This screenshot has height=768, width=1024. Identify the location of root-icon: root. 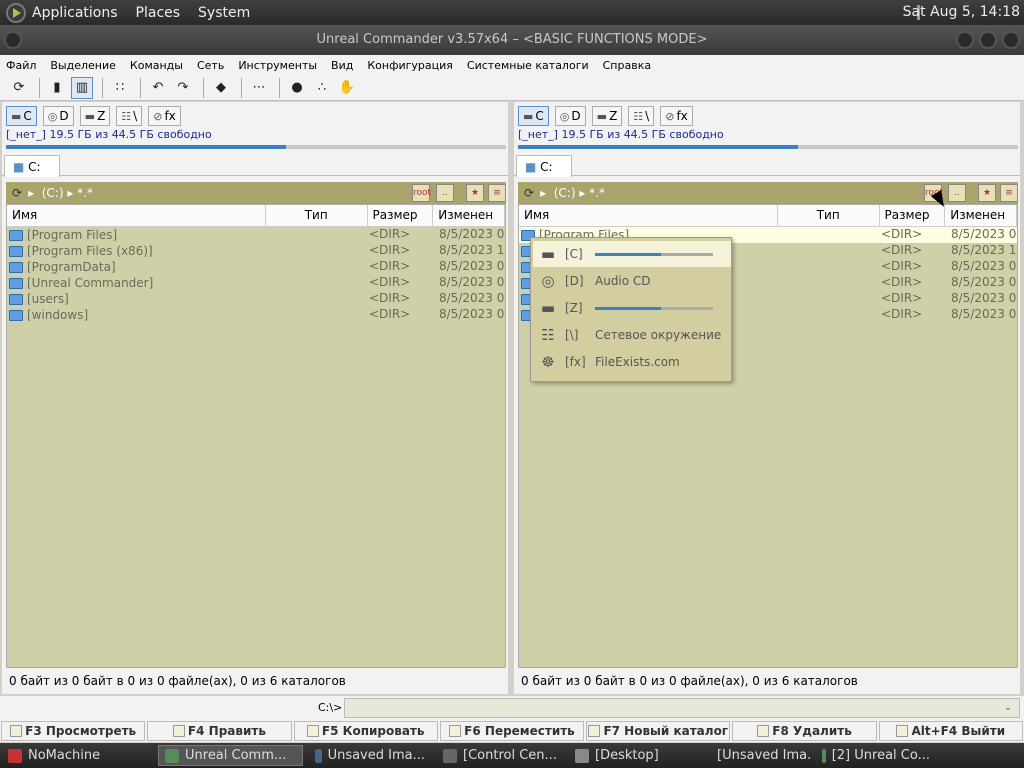
(421, 193).